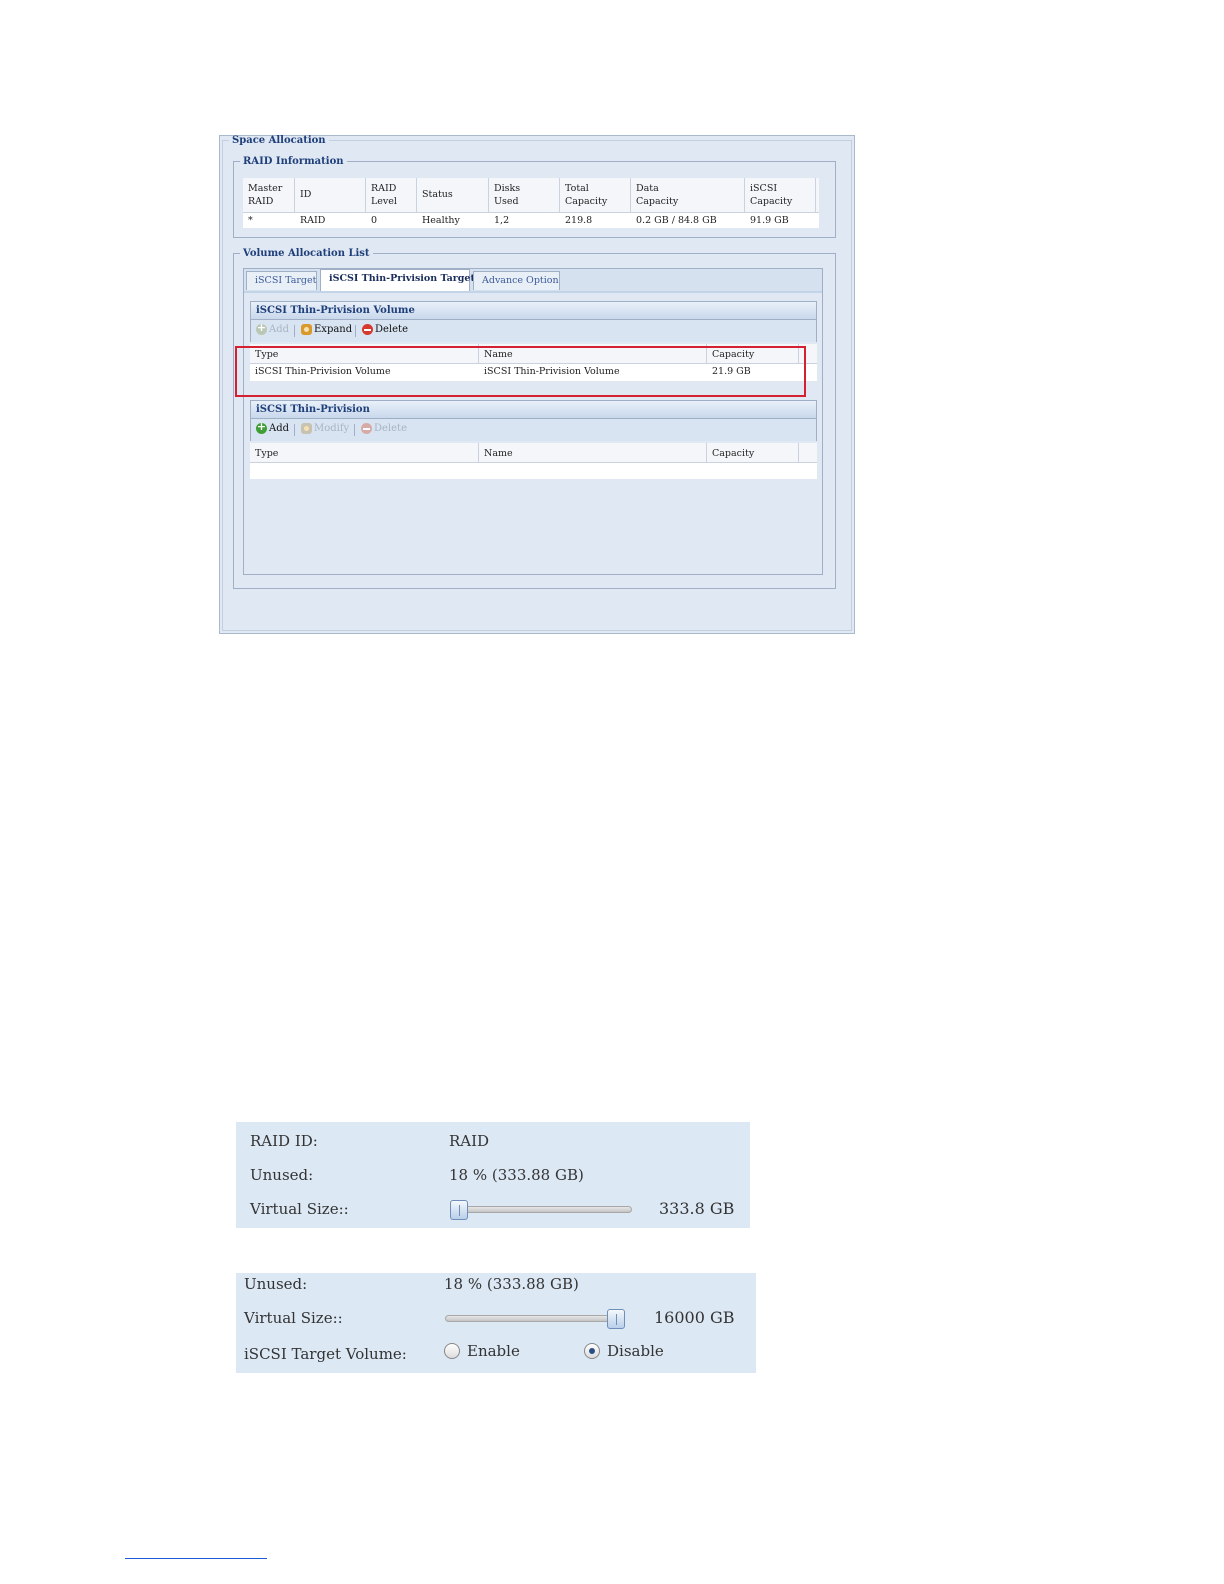  I want to click on cell-master-raid: *, so click(250, 220).